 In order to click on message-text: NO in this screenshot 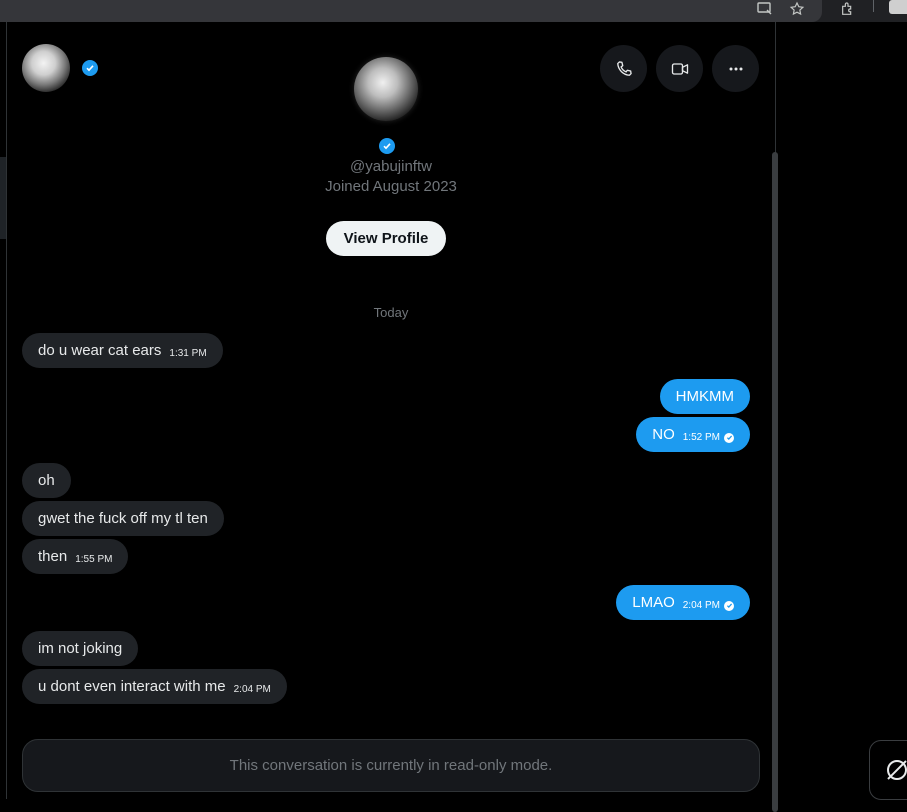, I will do `click(663, 434)`.